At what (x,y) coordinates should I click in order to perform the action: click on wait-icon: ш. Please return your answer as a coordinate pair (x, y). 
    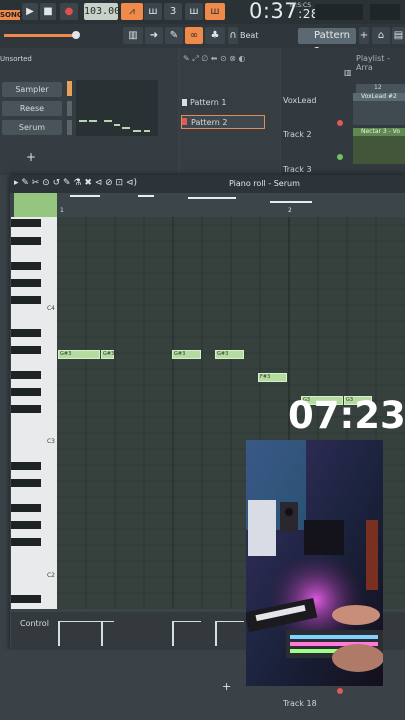
    Looking at the image, I should click on (153, 11).